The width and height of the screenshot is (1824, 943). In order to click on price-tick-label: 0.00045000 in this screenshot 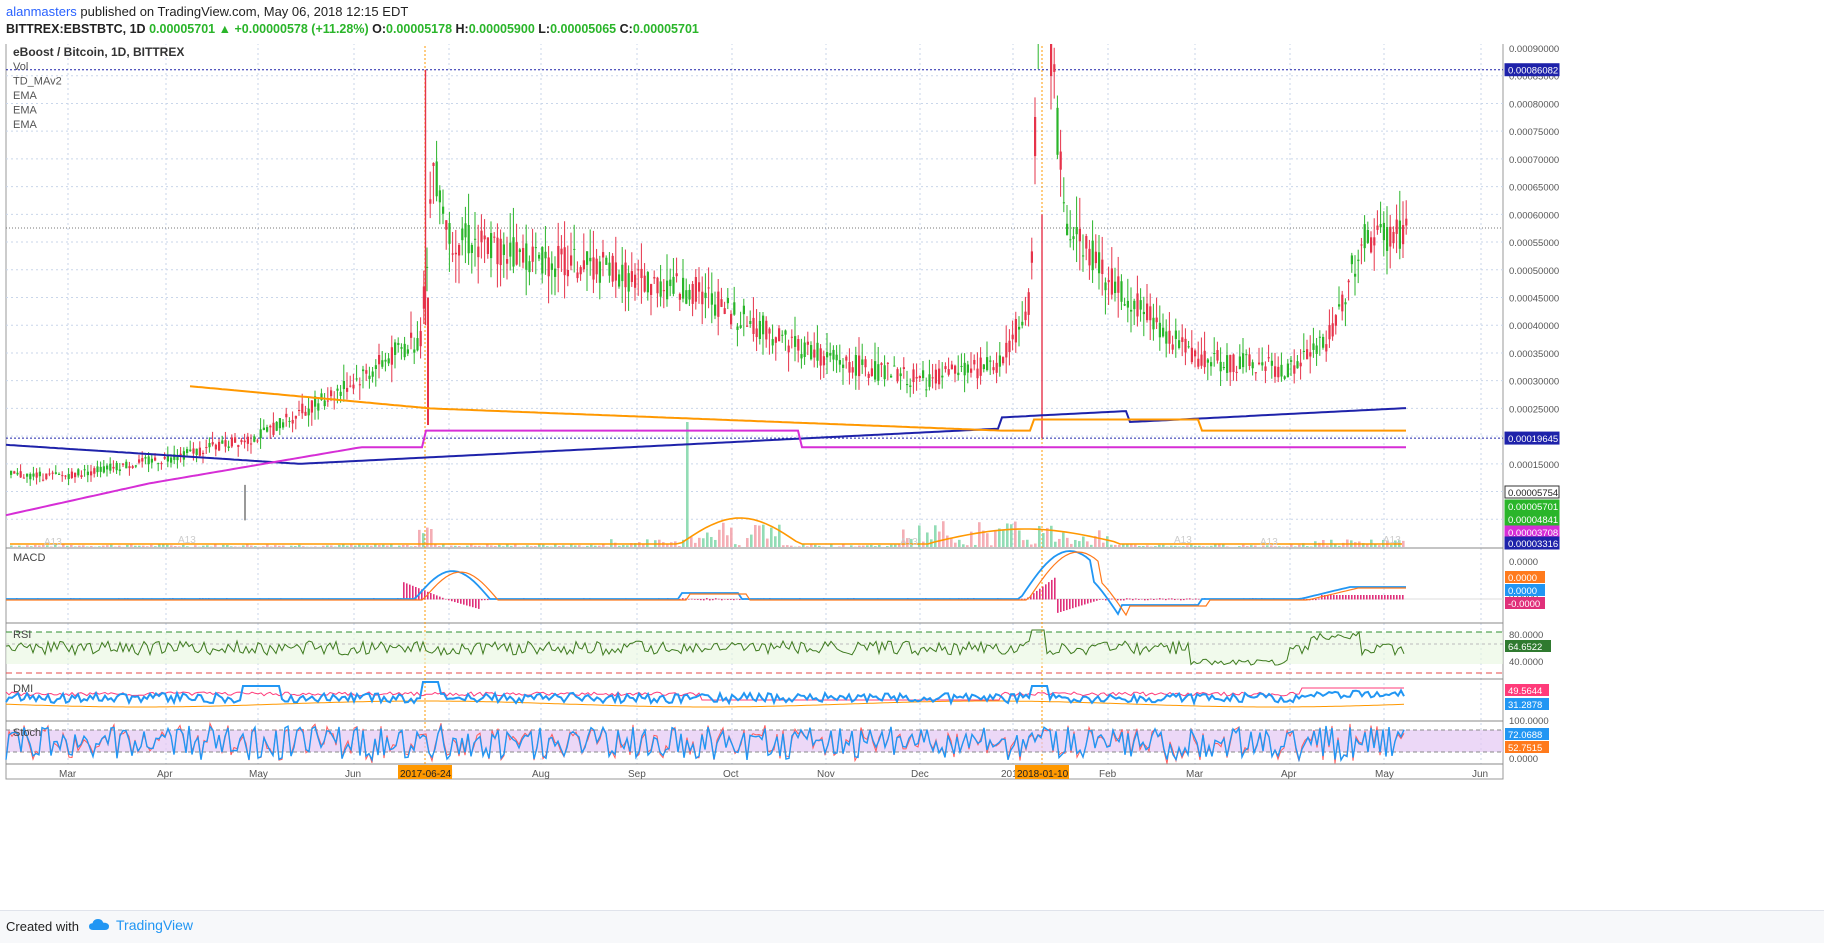, I will do `click(1534, 299)`.